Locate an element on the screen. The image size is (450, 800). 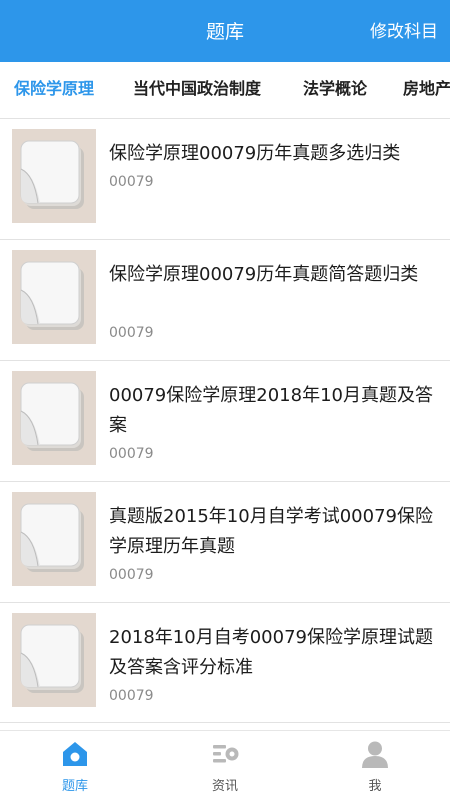
subject-tab-bar: 保险学原理 当代中国政治制度 法学概论 房地产 is located at coordinates (225, 90).